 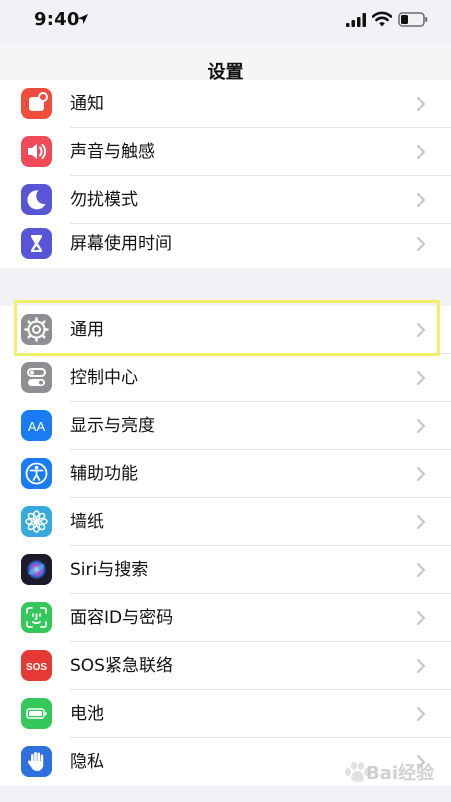 What do you see at coordinates (36, 761) in the screenshot?
I see `privacy-hand-icon` at bounding box center [36, 761].